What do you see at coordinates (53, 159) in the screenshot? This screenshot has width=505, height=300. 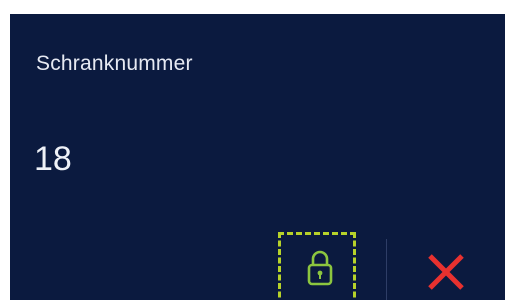 I see `locker-number-value: 18` at bounding box center [53, 159].